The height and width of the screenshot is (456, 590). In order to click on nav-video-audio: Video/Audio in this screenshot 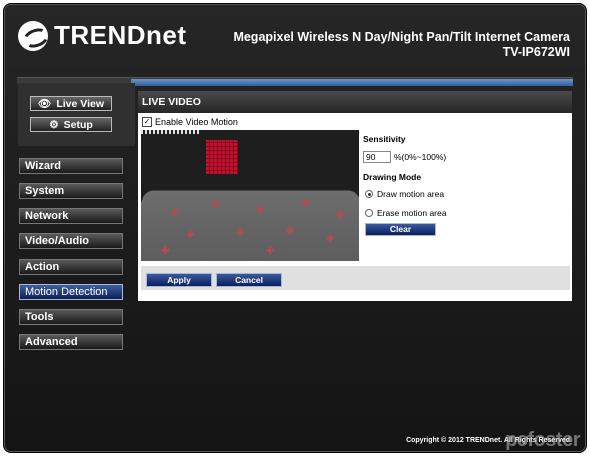, I will do `click(71, 241)`.